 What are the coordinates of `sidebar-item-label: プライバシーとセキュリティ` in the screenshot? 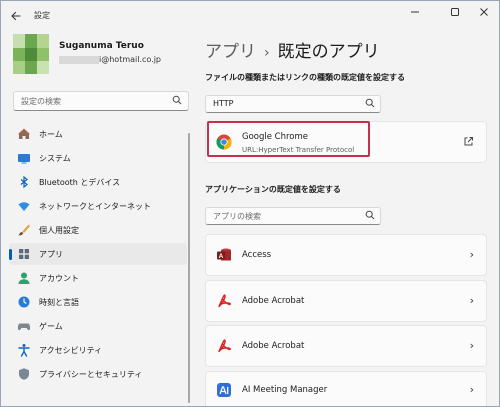 It's located at (91, 374).